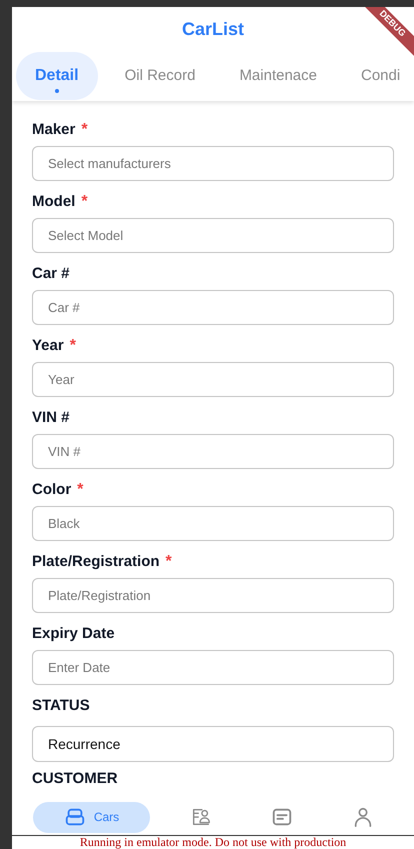  I want to click on field-label: Color, so click(52, 490).